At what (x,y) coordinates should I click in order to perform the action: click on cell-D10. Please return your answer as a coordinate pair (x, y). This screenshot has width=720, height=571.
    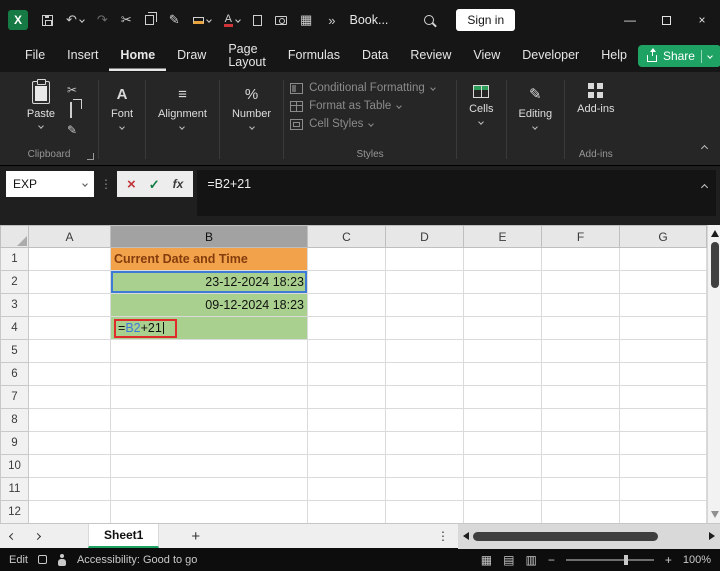
    Looking at the image, I should click on (424, 466).